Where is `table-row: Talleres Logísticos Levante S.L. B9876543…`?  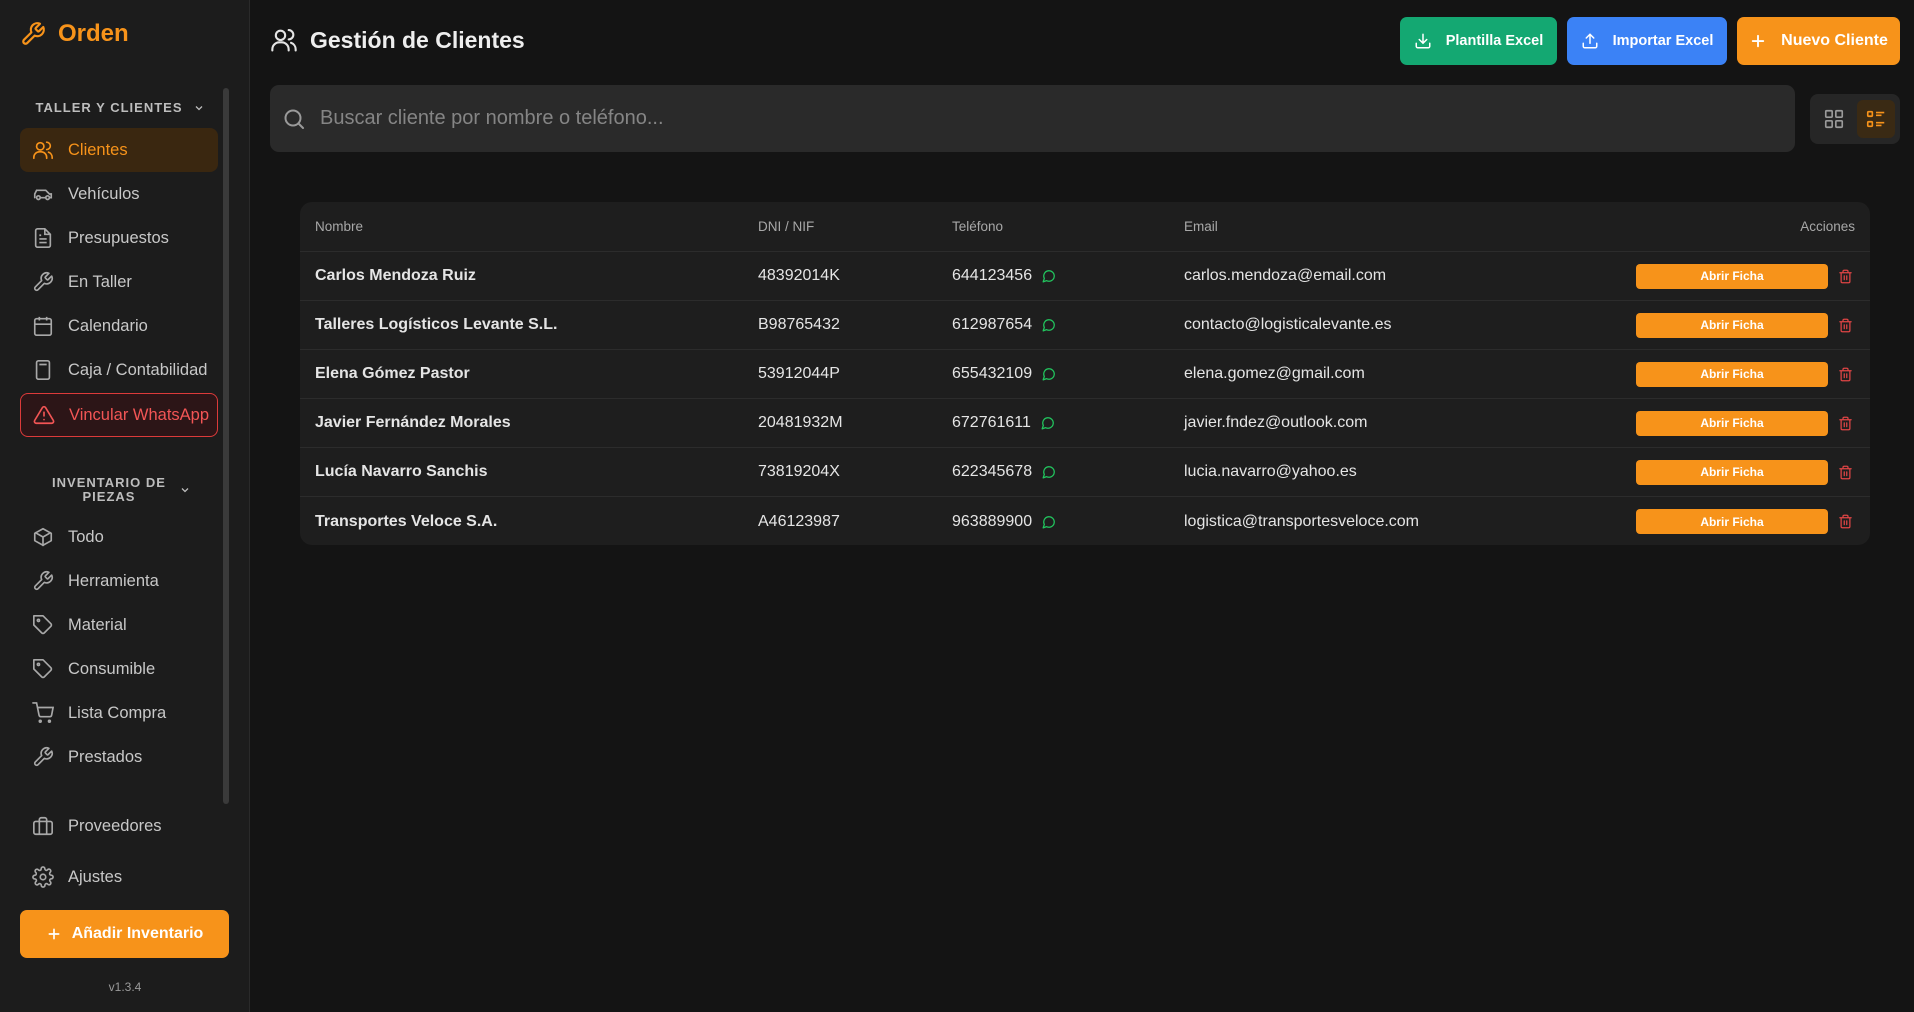 table-row: Talleres Logísticos Levante S.L. B9876543… is located at coordinates (1085, 325).